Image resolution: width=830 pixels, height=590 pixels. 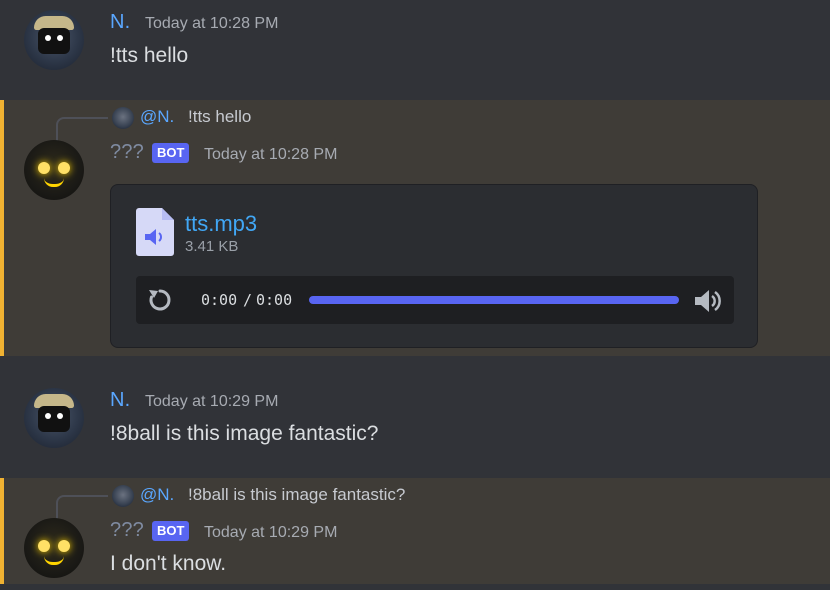 I want to click on audio-player: 0:00 / 0:00, so click(x=435, y=300).